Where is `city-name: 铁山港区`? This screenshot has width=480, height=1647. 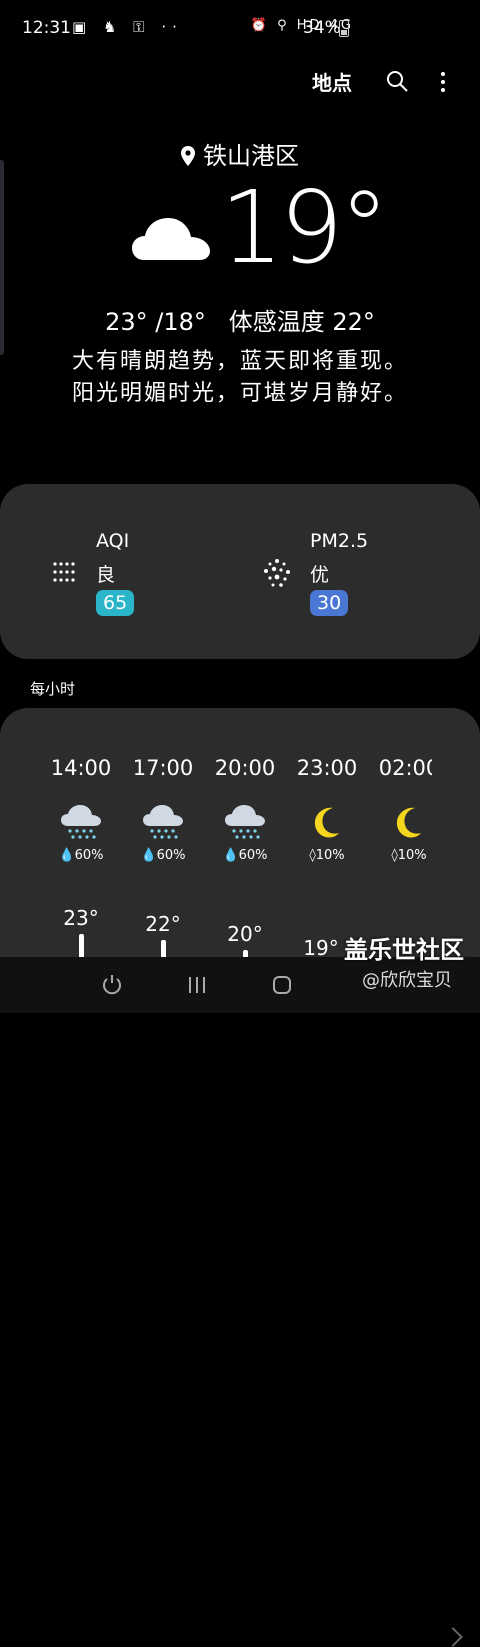
city-name: 铁山港区 is located at coordinates (251, 156).